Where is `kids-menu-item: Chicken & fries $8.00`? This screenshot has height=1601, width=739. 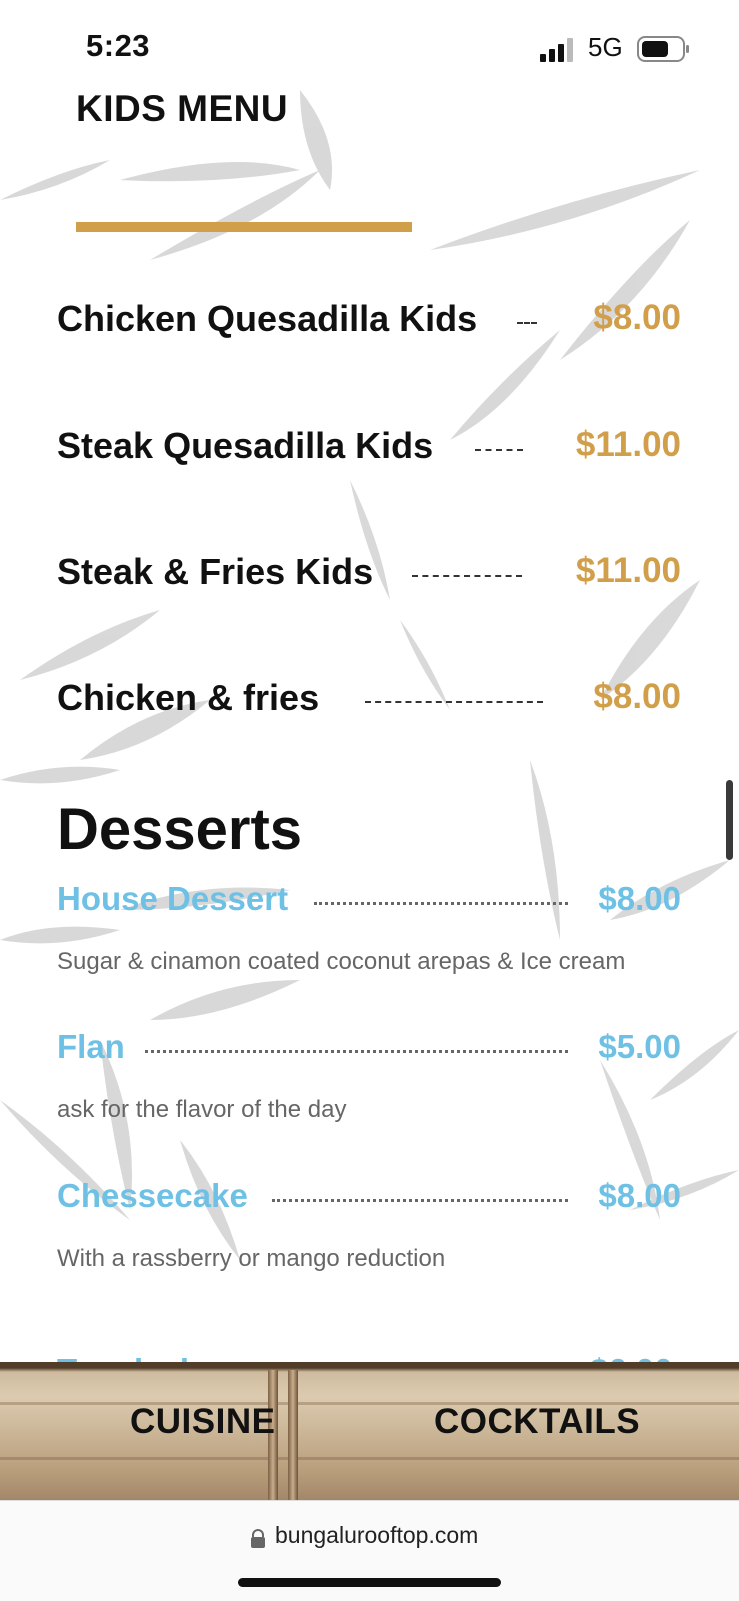
kids-menu-item: Chicken & fries $8.00 is located at coordinates (369, 702).